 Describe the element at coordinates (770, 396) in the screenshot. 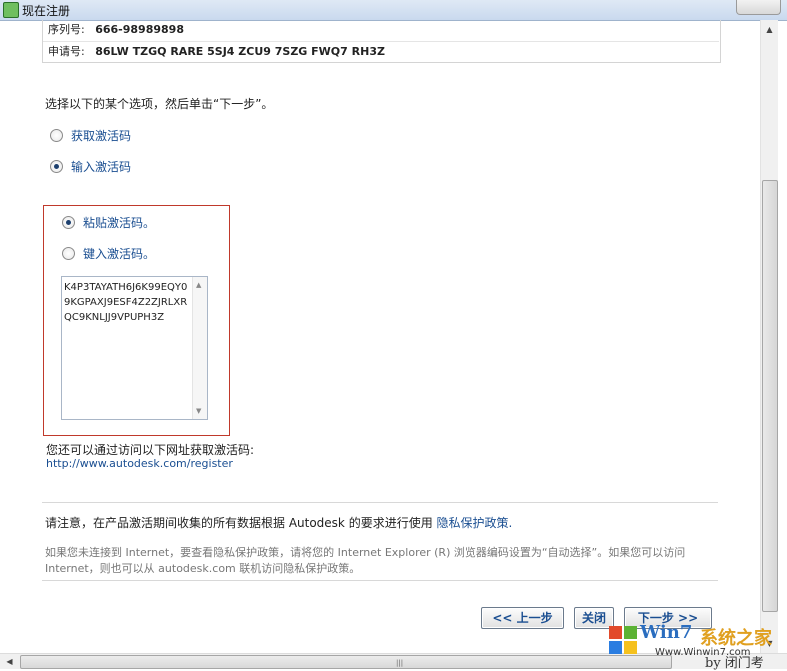

I see `scroll-thumb` at that location.